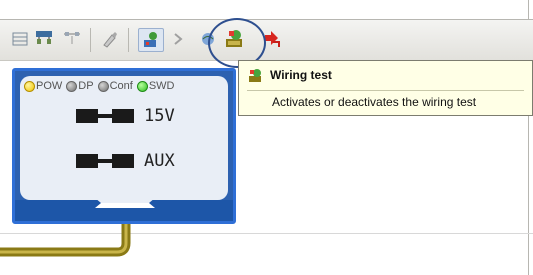 This screenshot has height=275, width=533. I want to click on led-label: POW, so click(49, 86).